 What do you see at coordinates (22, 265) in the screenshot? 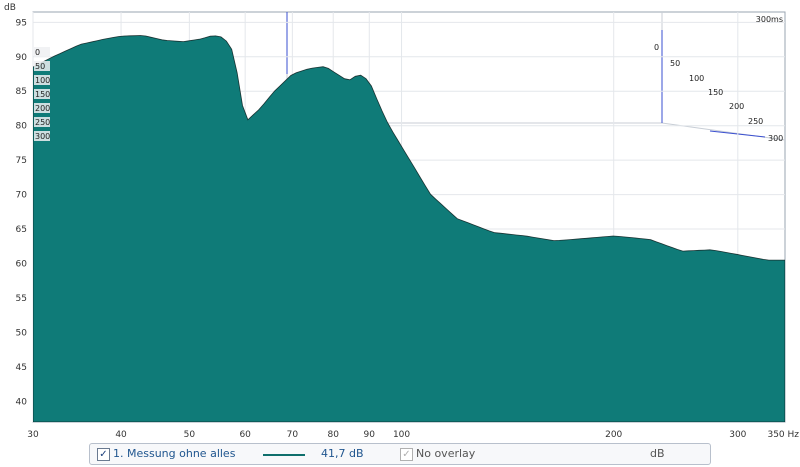
I see `y-tick-label: 60` at bounding box center [22, 265].